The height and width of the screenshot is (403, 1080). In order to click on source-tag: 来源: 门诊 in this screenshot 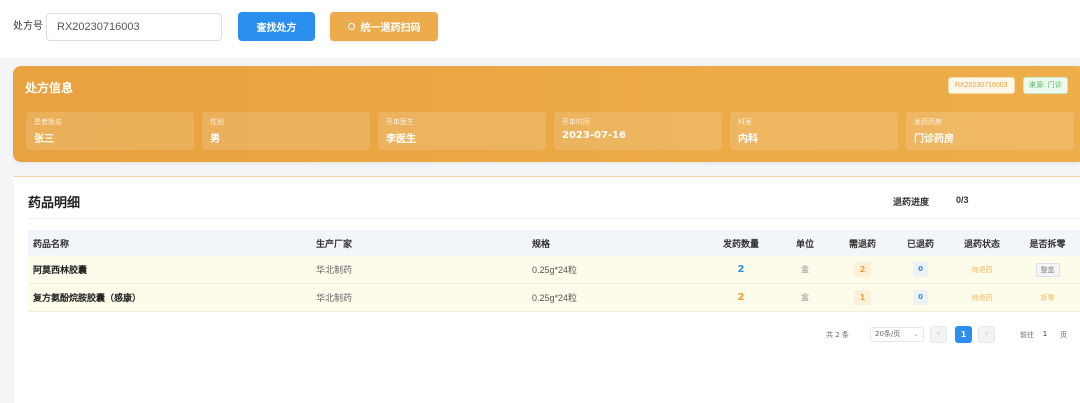, I will do `click(1045, 85)`.